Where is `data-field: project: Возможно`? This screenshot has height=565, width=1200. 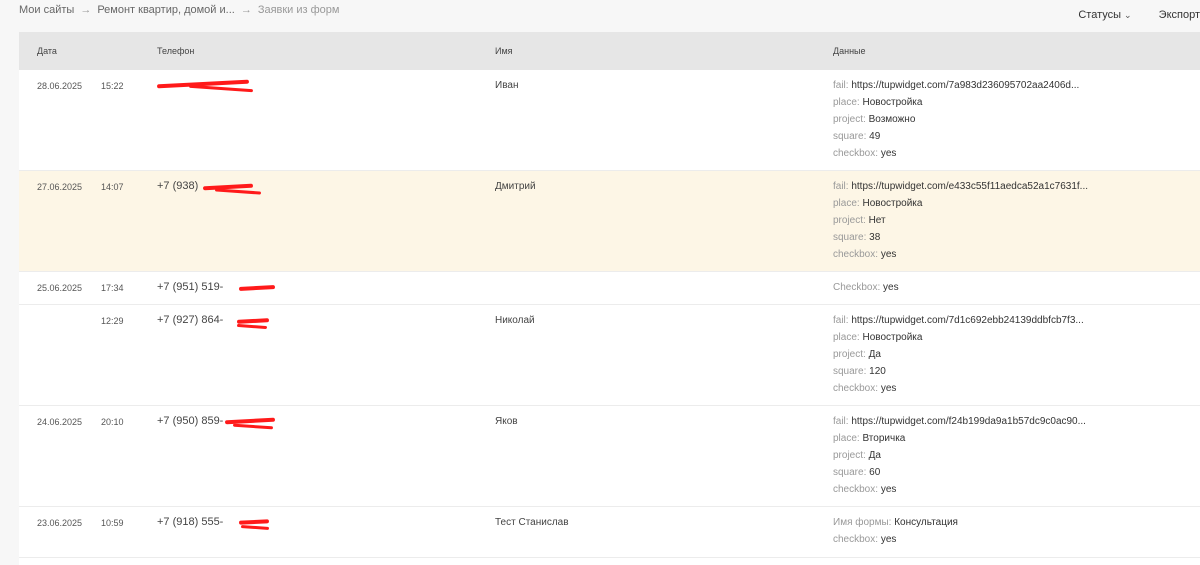
data-field: project: Возможно is located at coordinates (874, 119).